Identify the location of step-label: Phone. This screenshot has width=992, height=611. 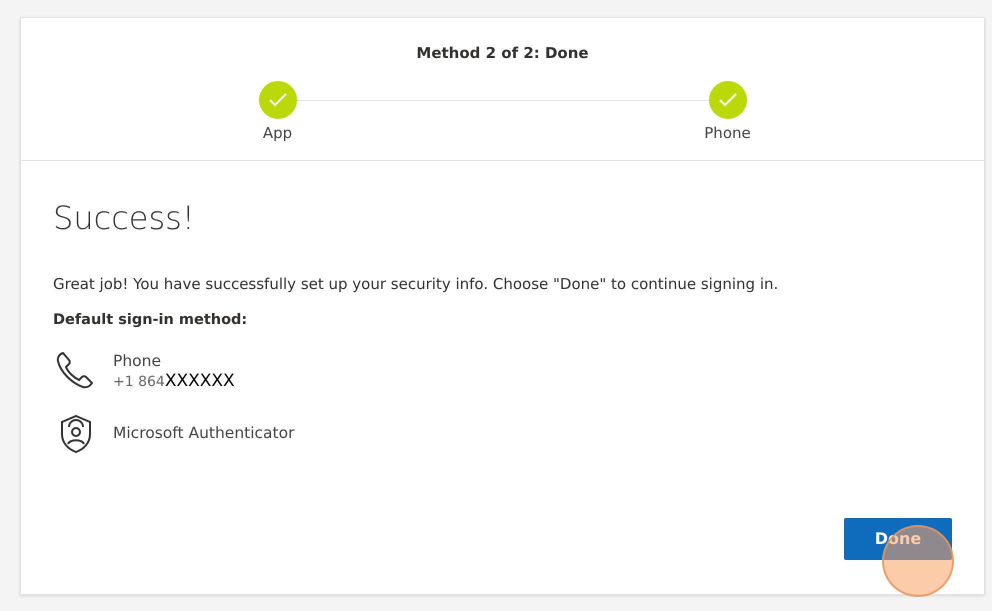
(727, 133).